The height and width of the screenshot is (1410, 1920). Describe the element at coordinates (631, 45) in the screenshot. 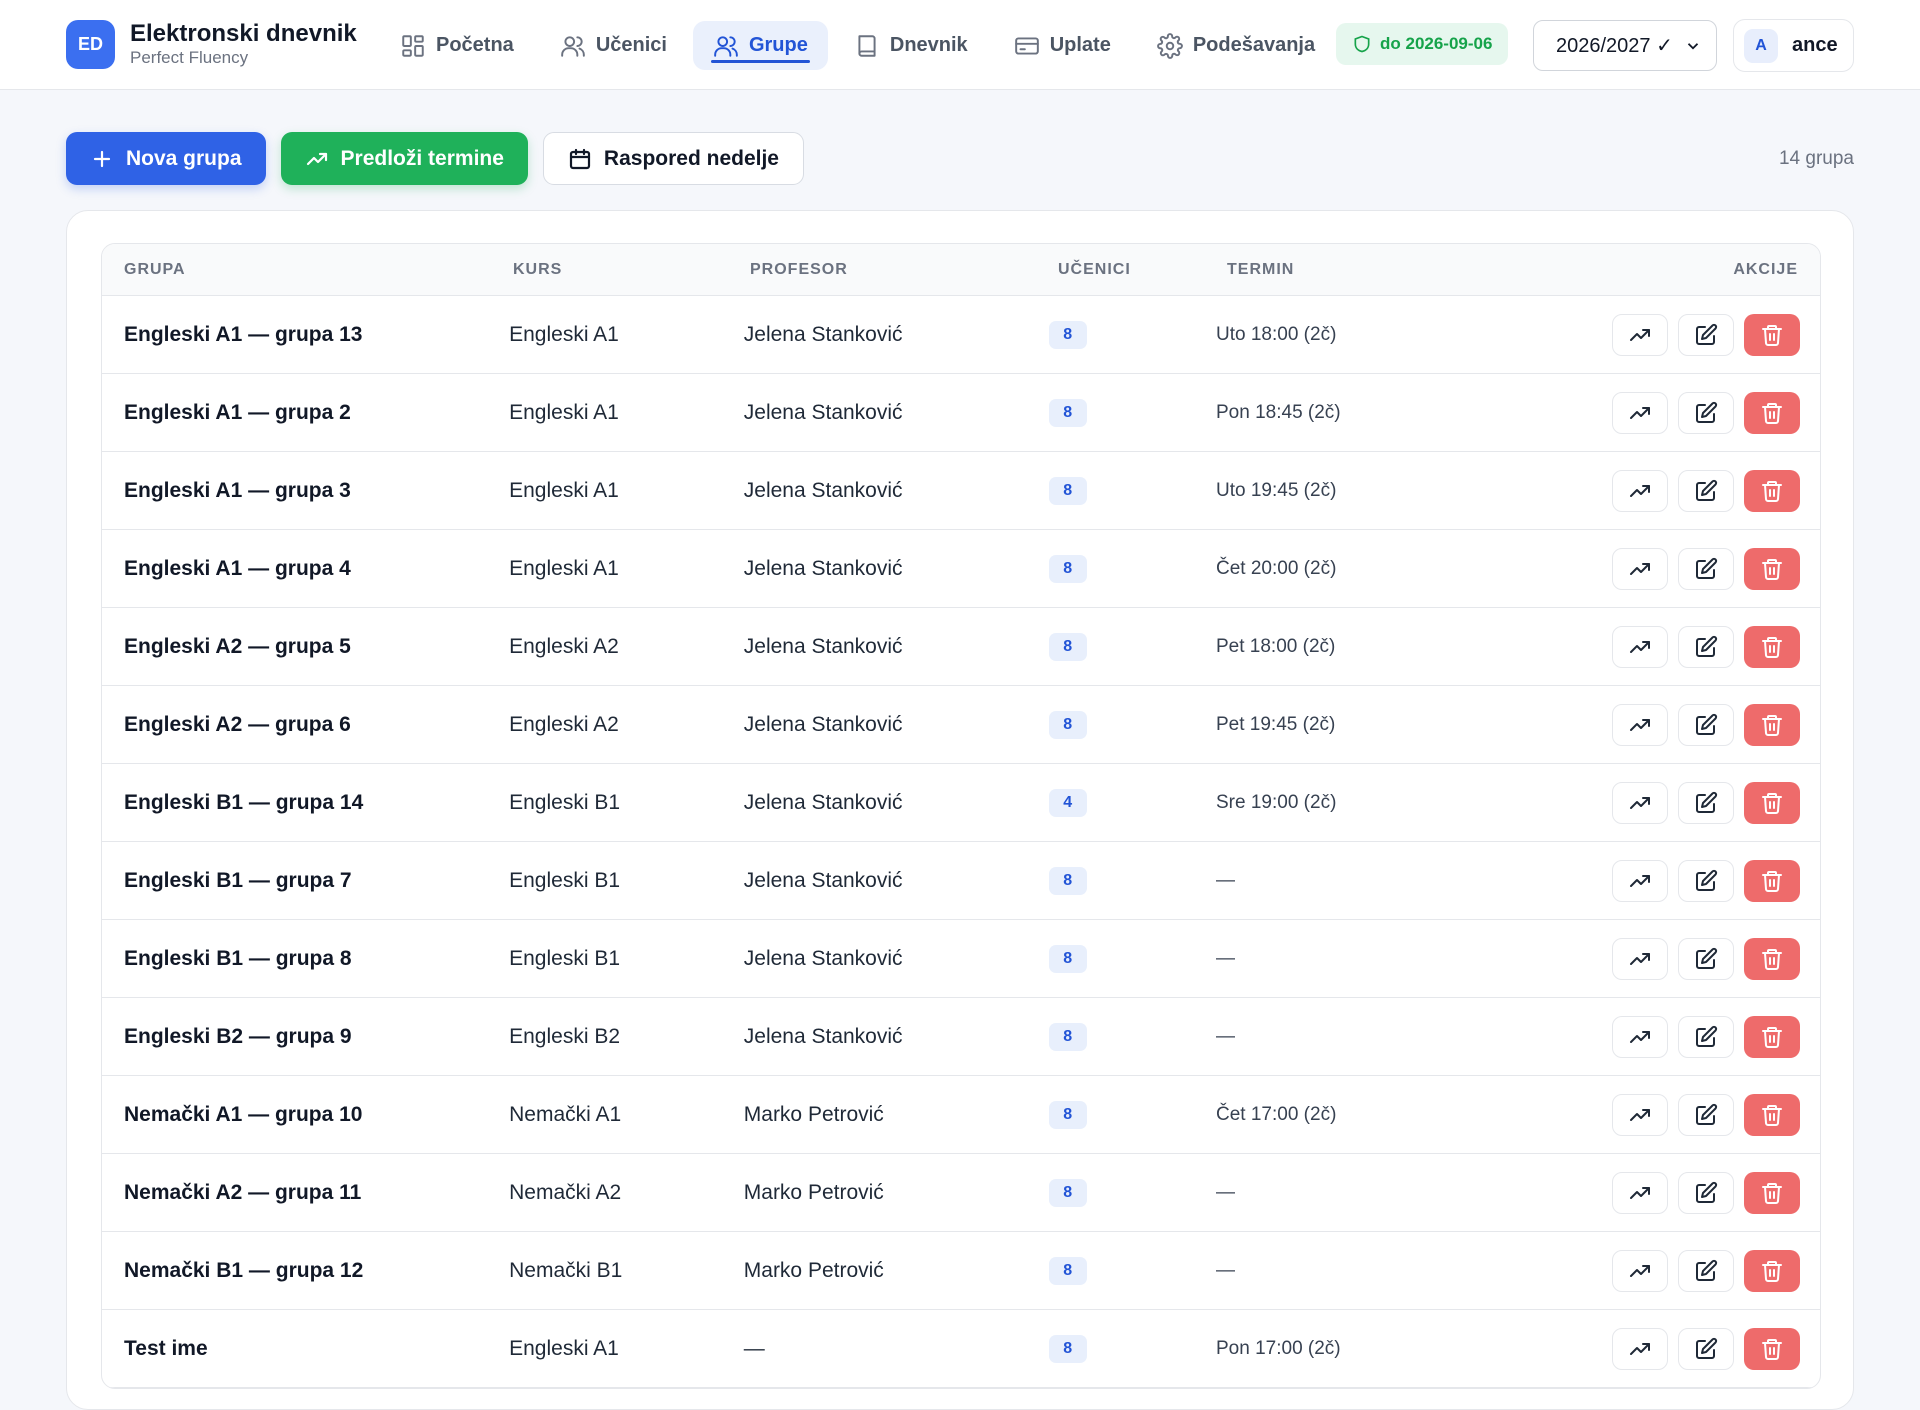

I see `nav-label: Učenici` at that location.